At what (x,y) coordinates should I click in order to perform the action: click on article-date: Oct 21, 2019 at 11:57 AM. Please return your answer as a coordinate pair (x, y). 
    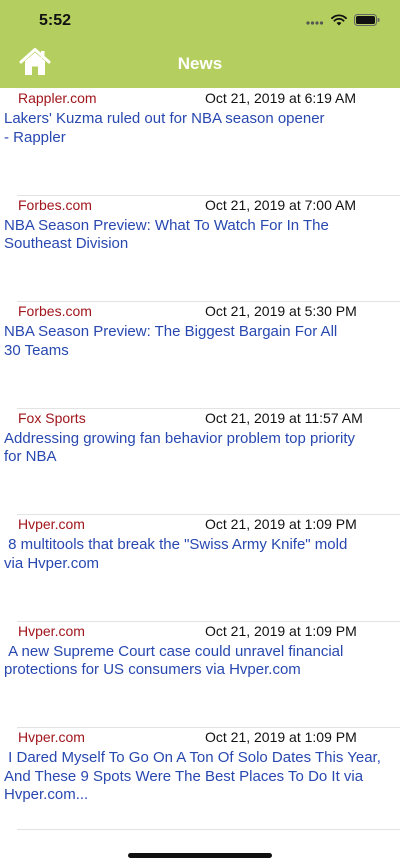
    Looking at the image, I should click on (284, 417).